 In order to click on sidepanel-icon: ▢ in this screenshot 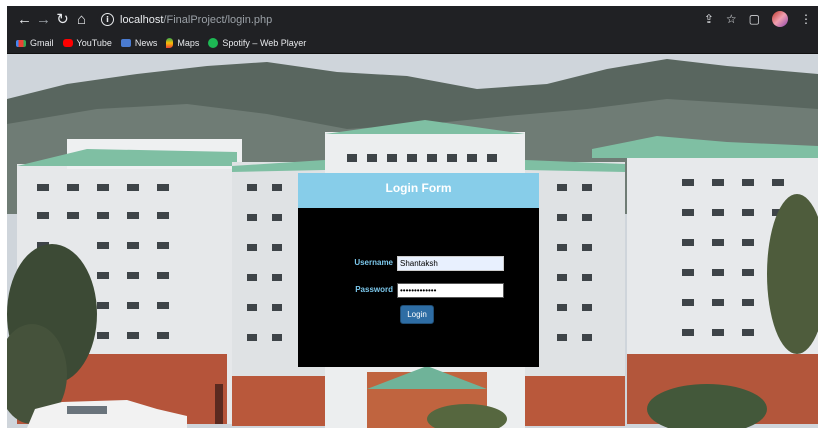, I will do `click(754, 19)`.